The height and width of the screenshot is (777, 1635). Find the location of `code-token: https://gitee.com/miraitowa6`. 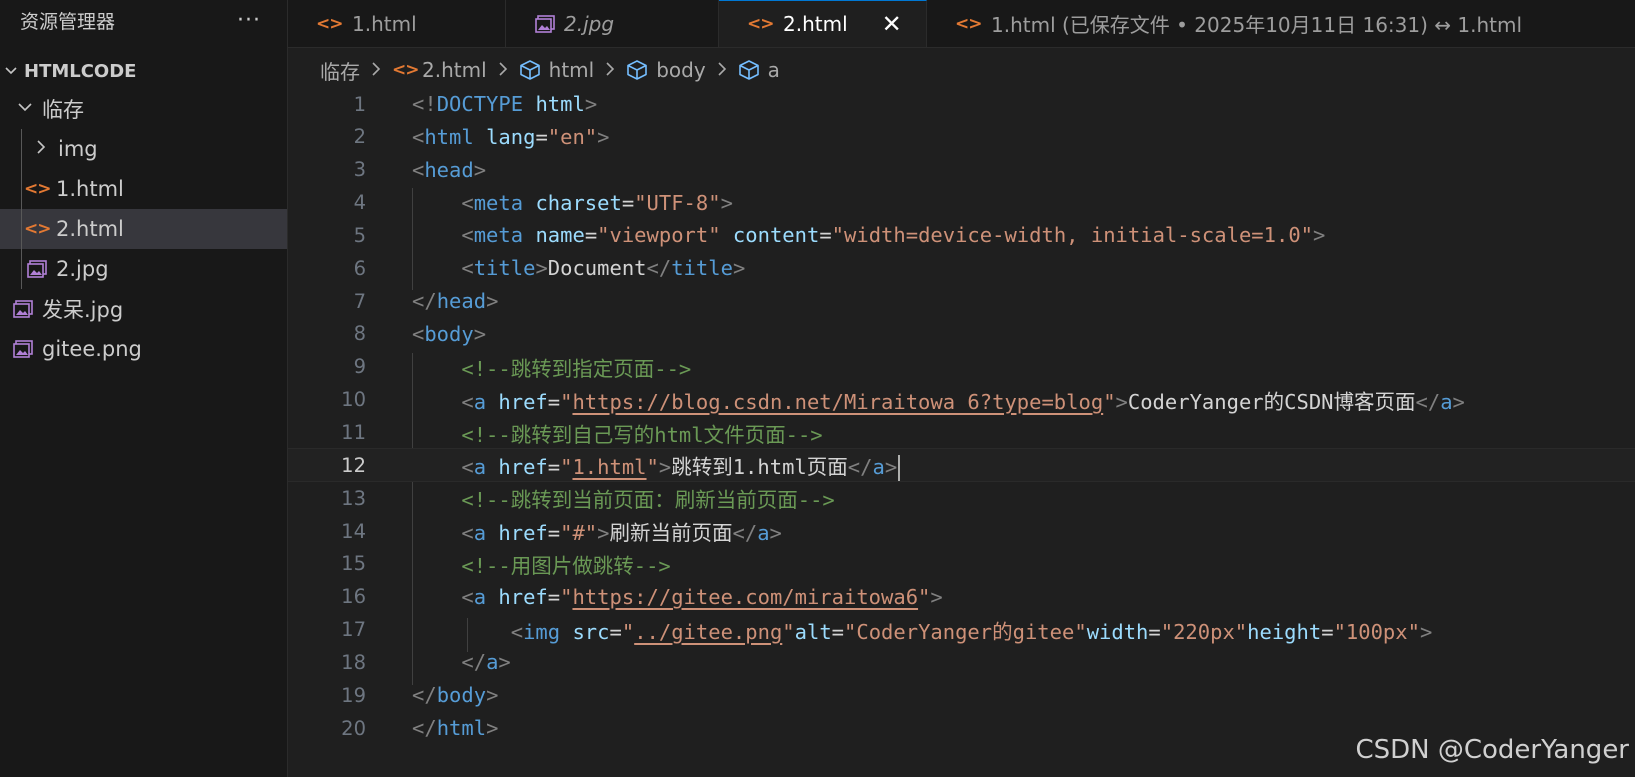

code-token: https://gitee.com/miraitowa6 is located at coordinates (745, 596).